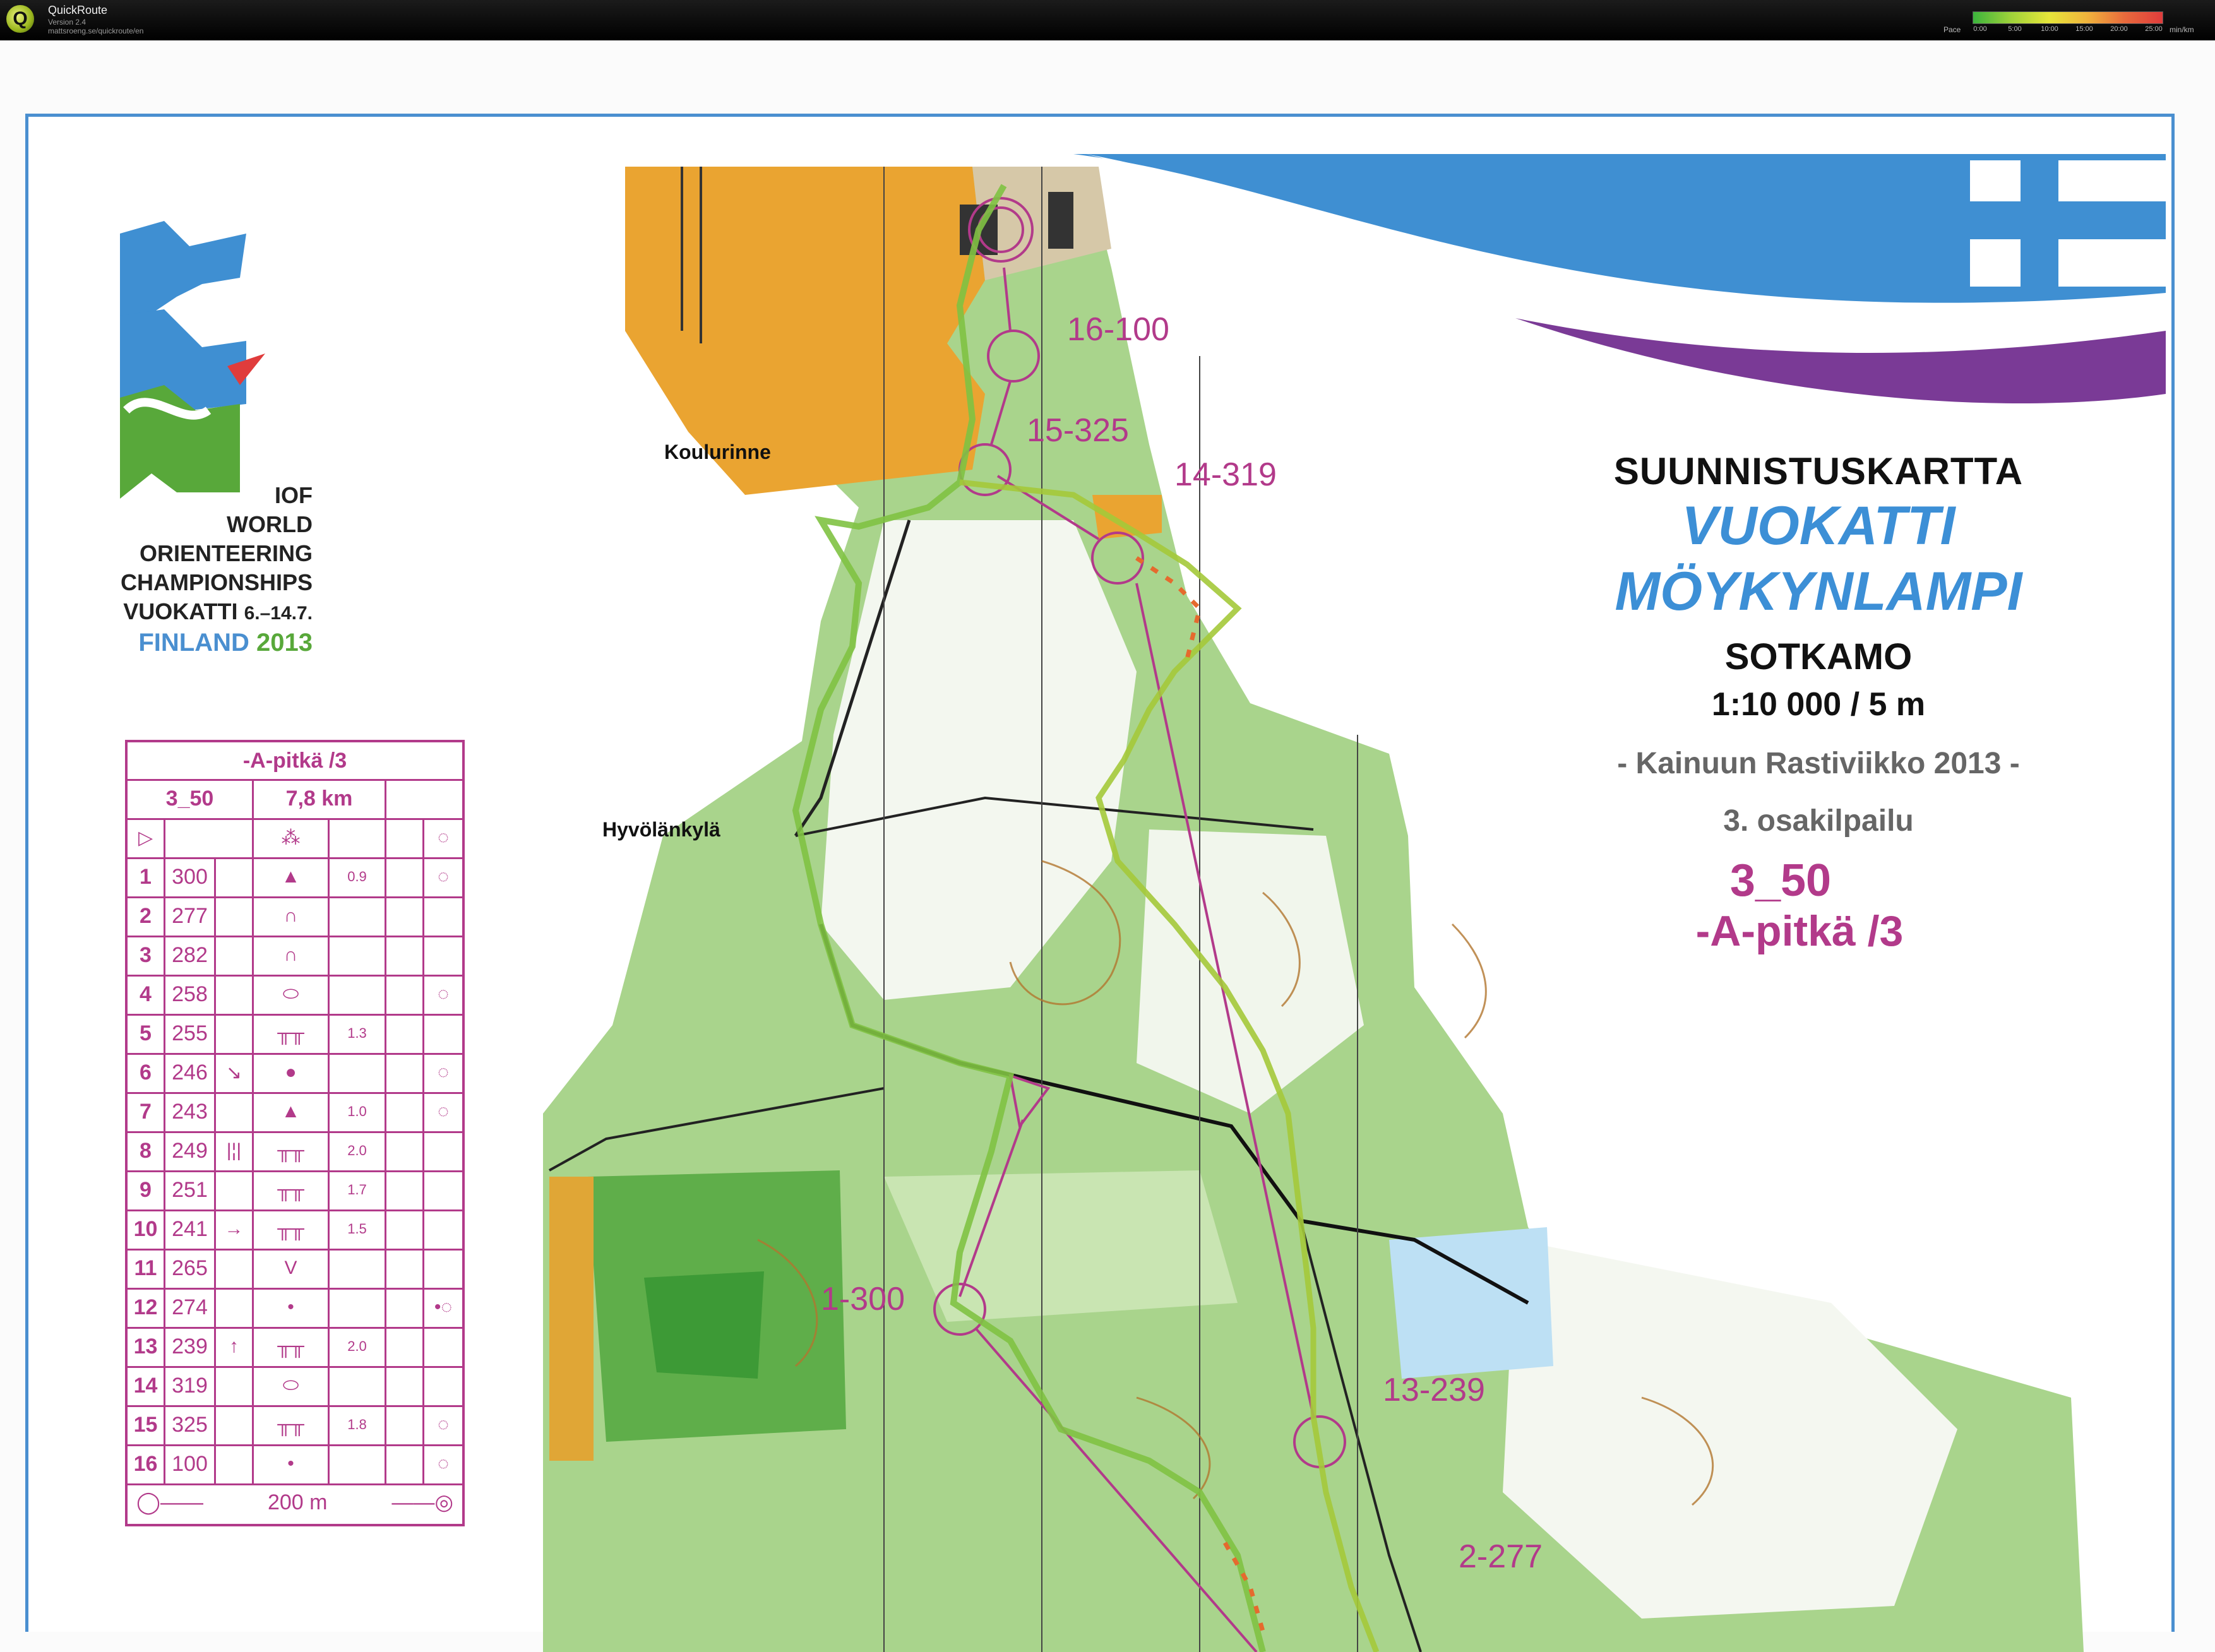 This screenshot has height=1652, width=2215. I want to click on flag-icon, so click(2068, 223).